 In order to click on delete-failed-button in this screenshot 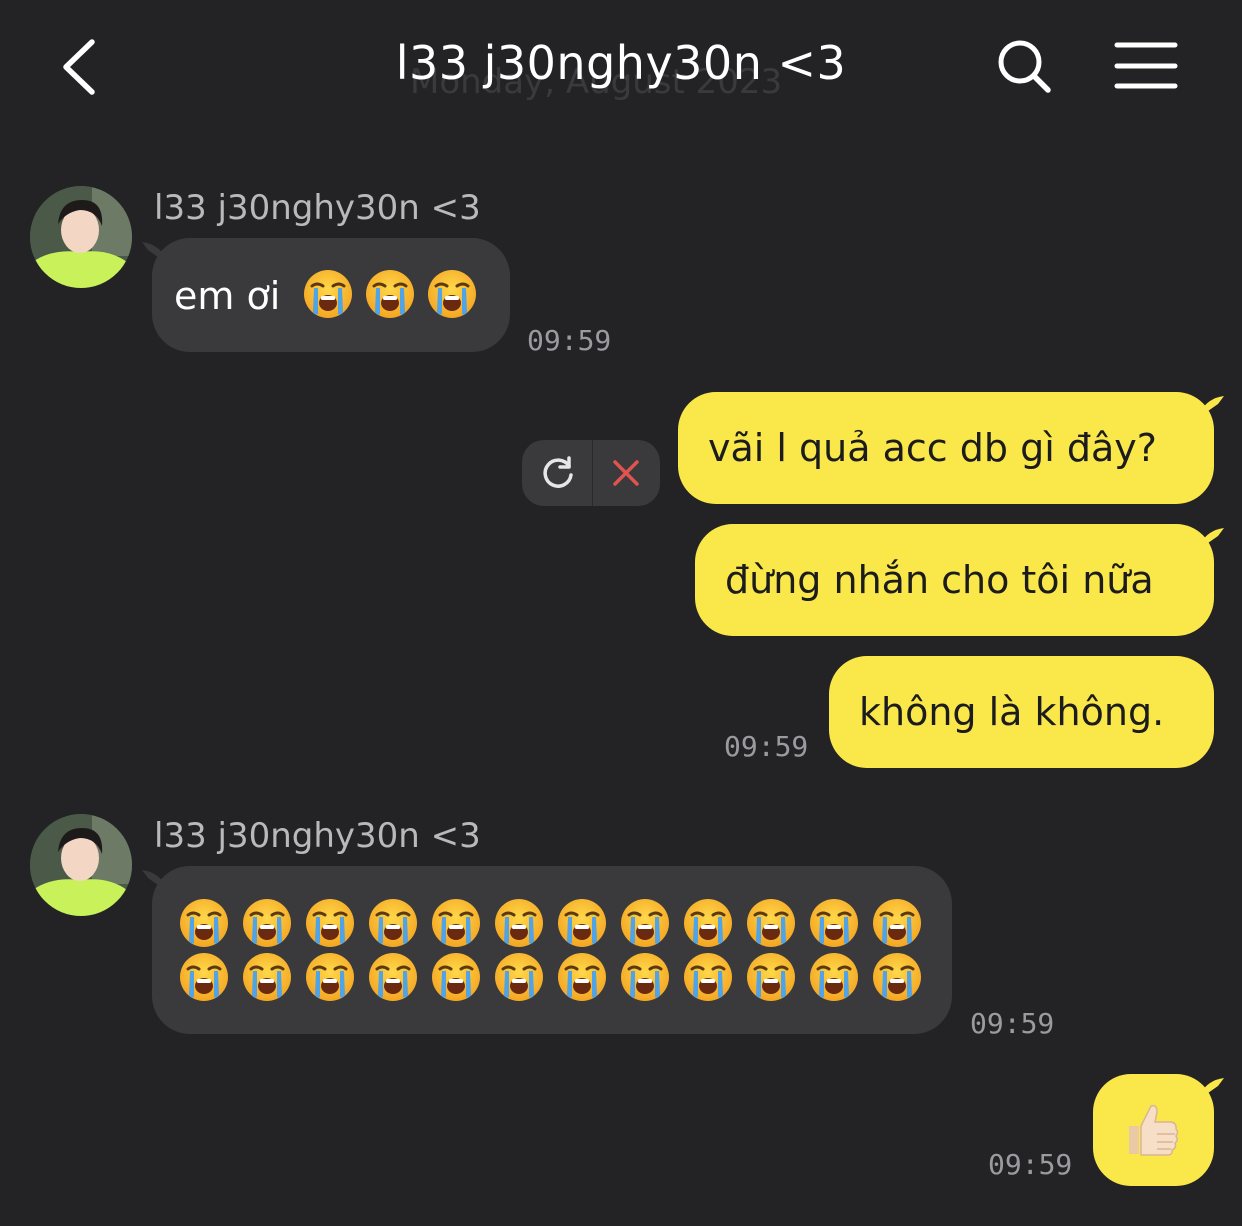, I will do `click(626, 473)`.